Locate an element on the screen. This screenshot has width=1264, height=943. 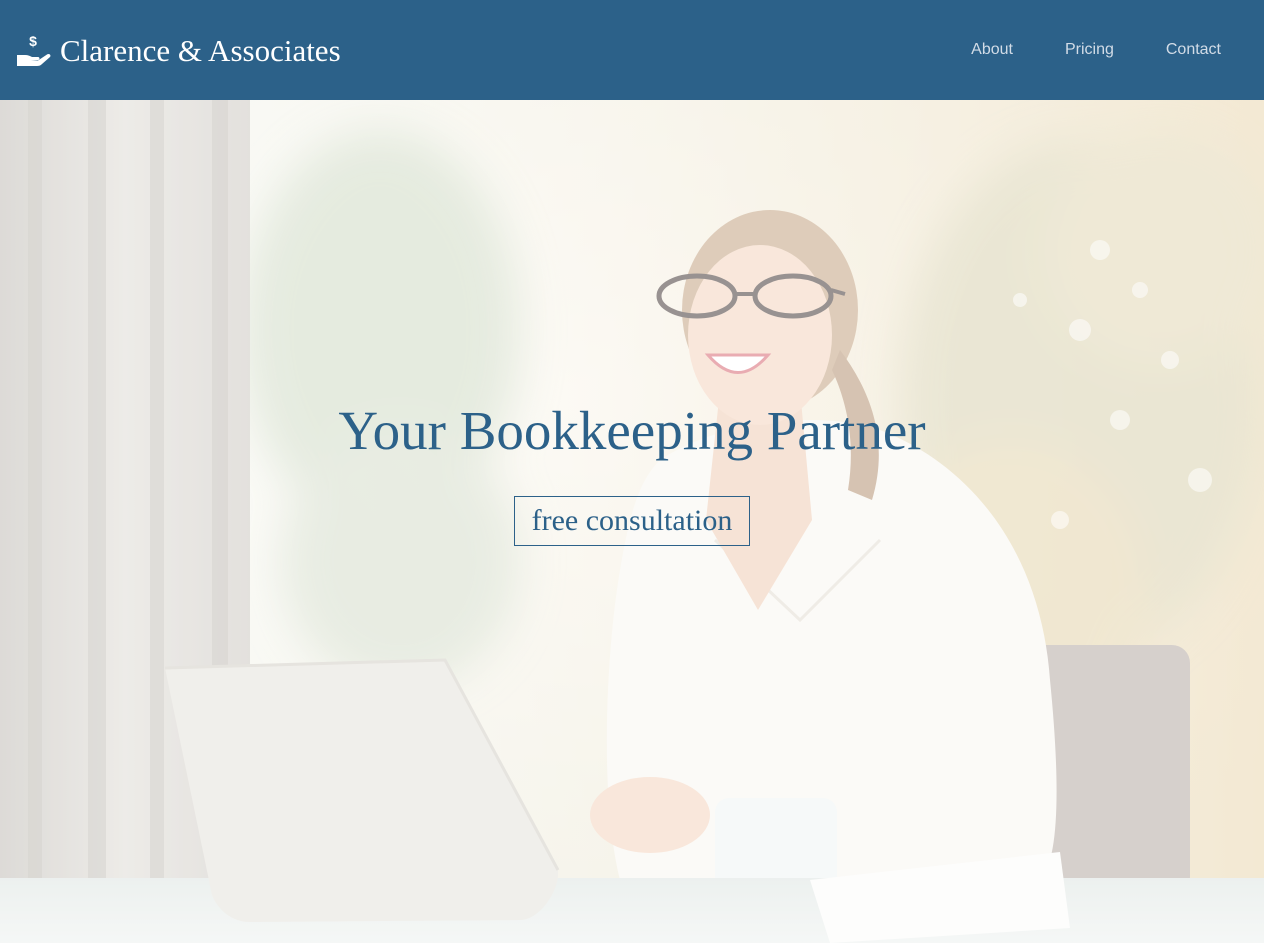
nav-link-about: About is located at coordinates (992, 50).